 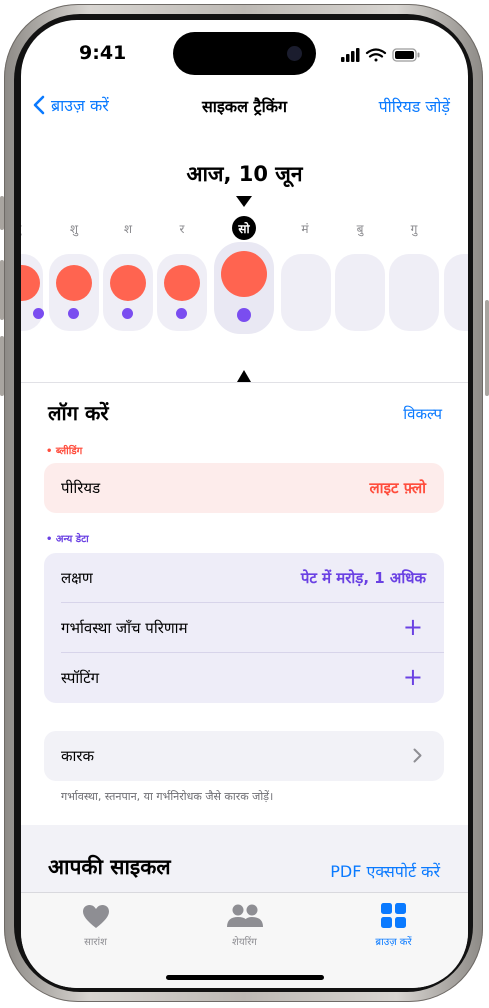 I want to click on tab-bar: सारांश शेयरिंग ब्राउज़ करें, so click(x=244, y=940).